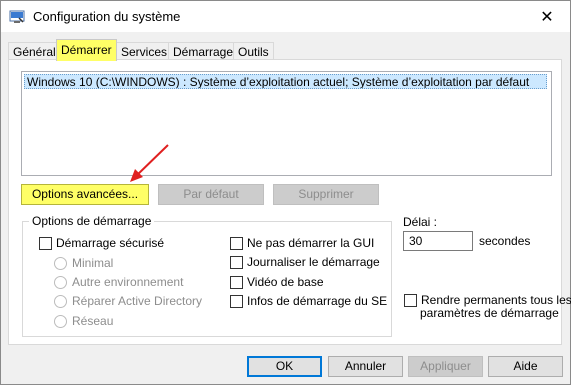 The height and width of the screenshot is (386, 571). What do you see at coordinates (93, 263) in the screenshot?
I see `radio-minimal-label: Minimal` at bounding box center [93, 263].